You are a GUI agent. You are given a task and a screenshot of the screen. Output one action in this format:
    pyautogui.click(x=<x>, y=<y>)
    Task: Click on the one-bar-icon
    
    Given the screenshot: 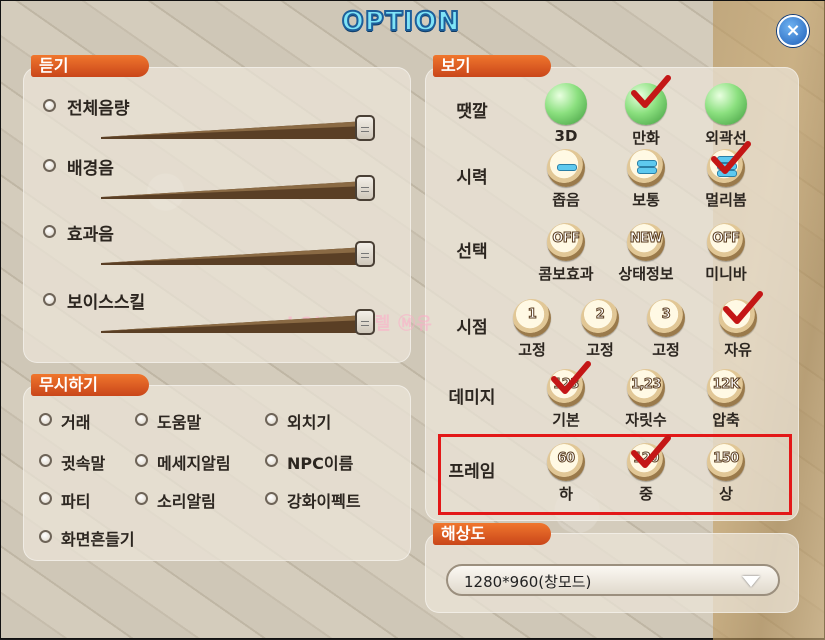 What is the action you would take?
    pyautogui.click(x=566, y=168)
    